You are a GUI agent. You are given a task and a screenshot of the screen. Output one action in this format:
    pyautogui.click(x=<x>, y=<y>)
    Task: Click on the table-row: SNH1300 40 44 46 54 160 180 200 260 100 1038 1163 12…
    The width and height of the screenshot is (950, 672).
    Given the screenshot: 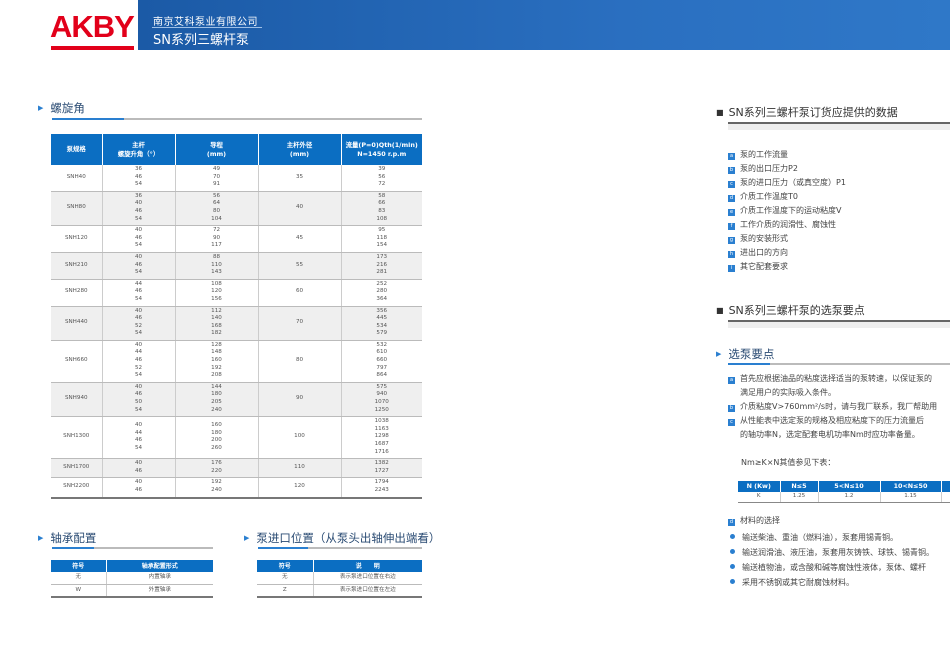 What is the action you would take?
    pyautogui.click(x=236, y=438)
    